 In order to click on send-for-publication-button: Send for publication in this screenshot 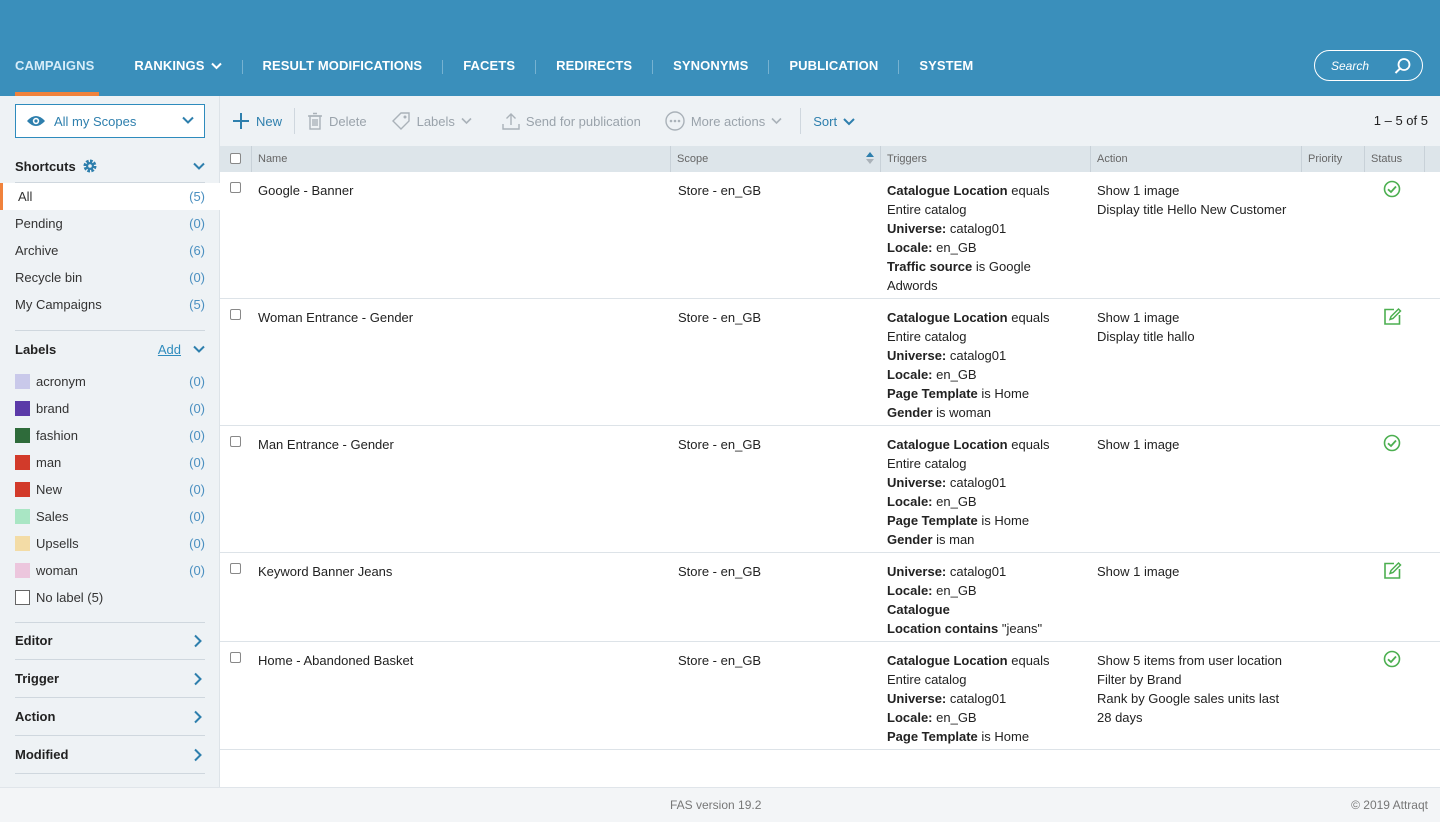, I will do `click(571, 121)`.